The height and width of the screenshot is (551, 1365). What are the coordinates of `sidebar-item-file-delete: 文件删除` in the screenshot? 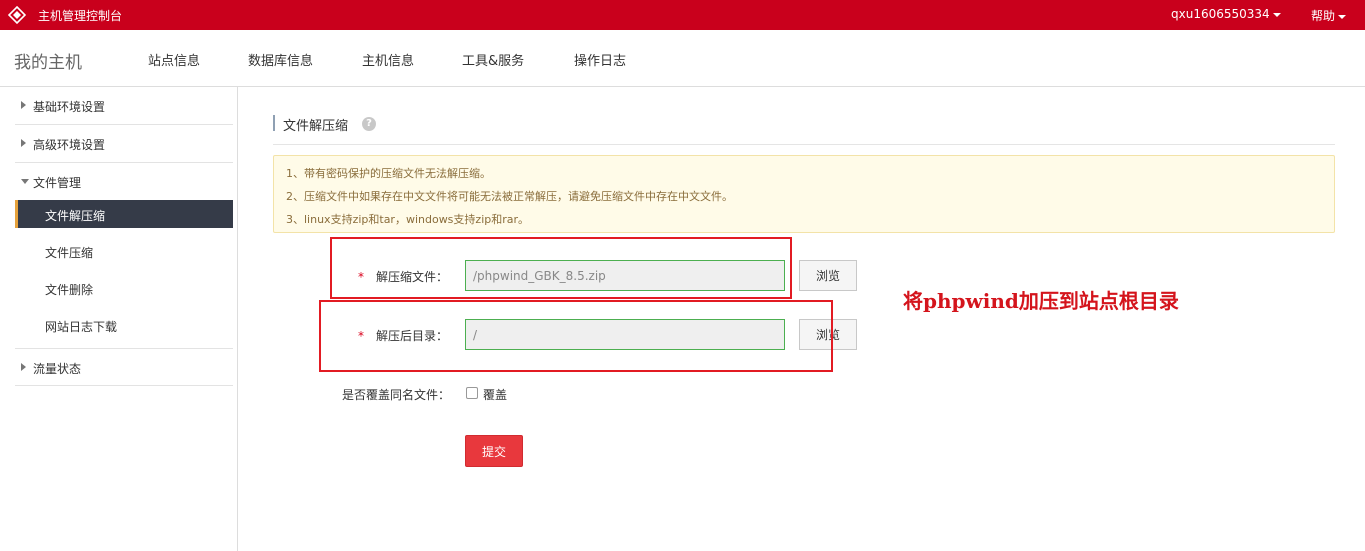 It's located at (124, 288).